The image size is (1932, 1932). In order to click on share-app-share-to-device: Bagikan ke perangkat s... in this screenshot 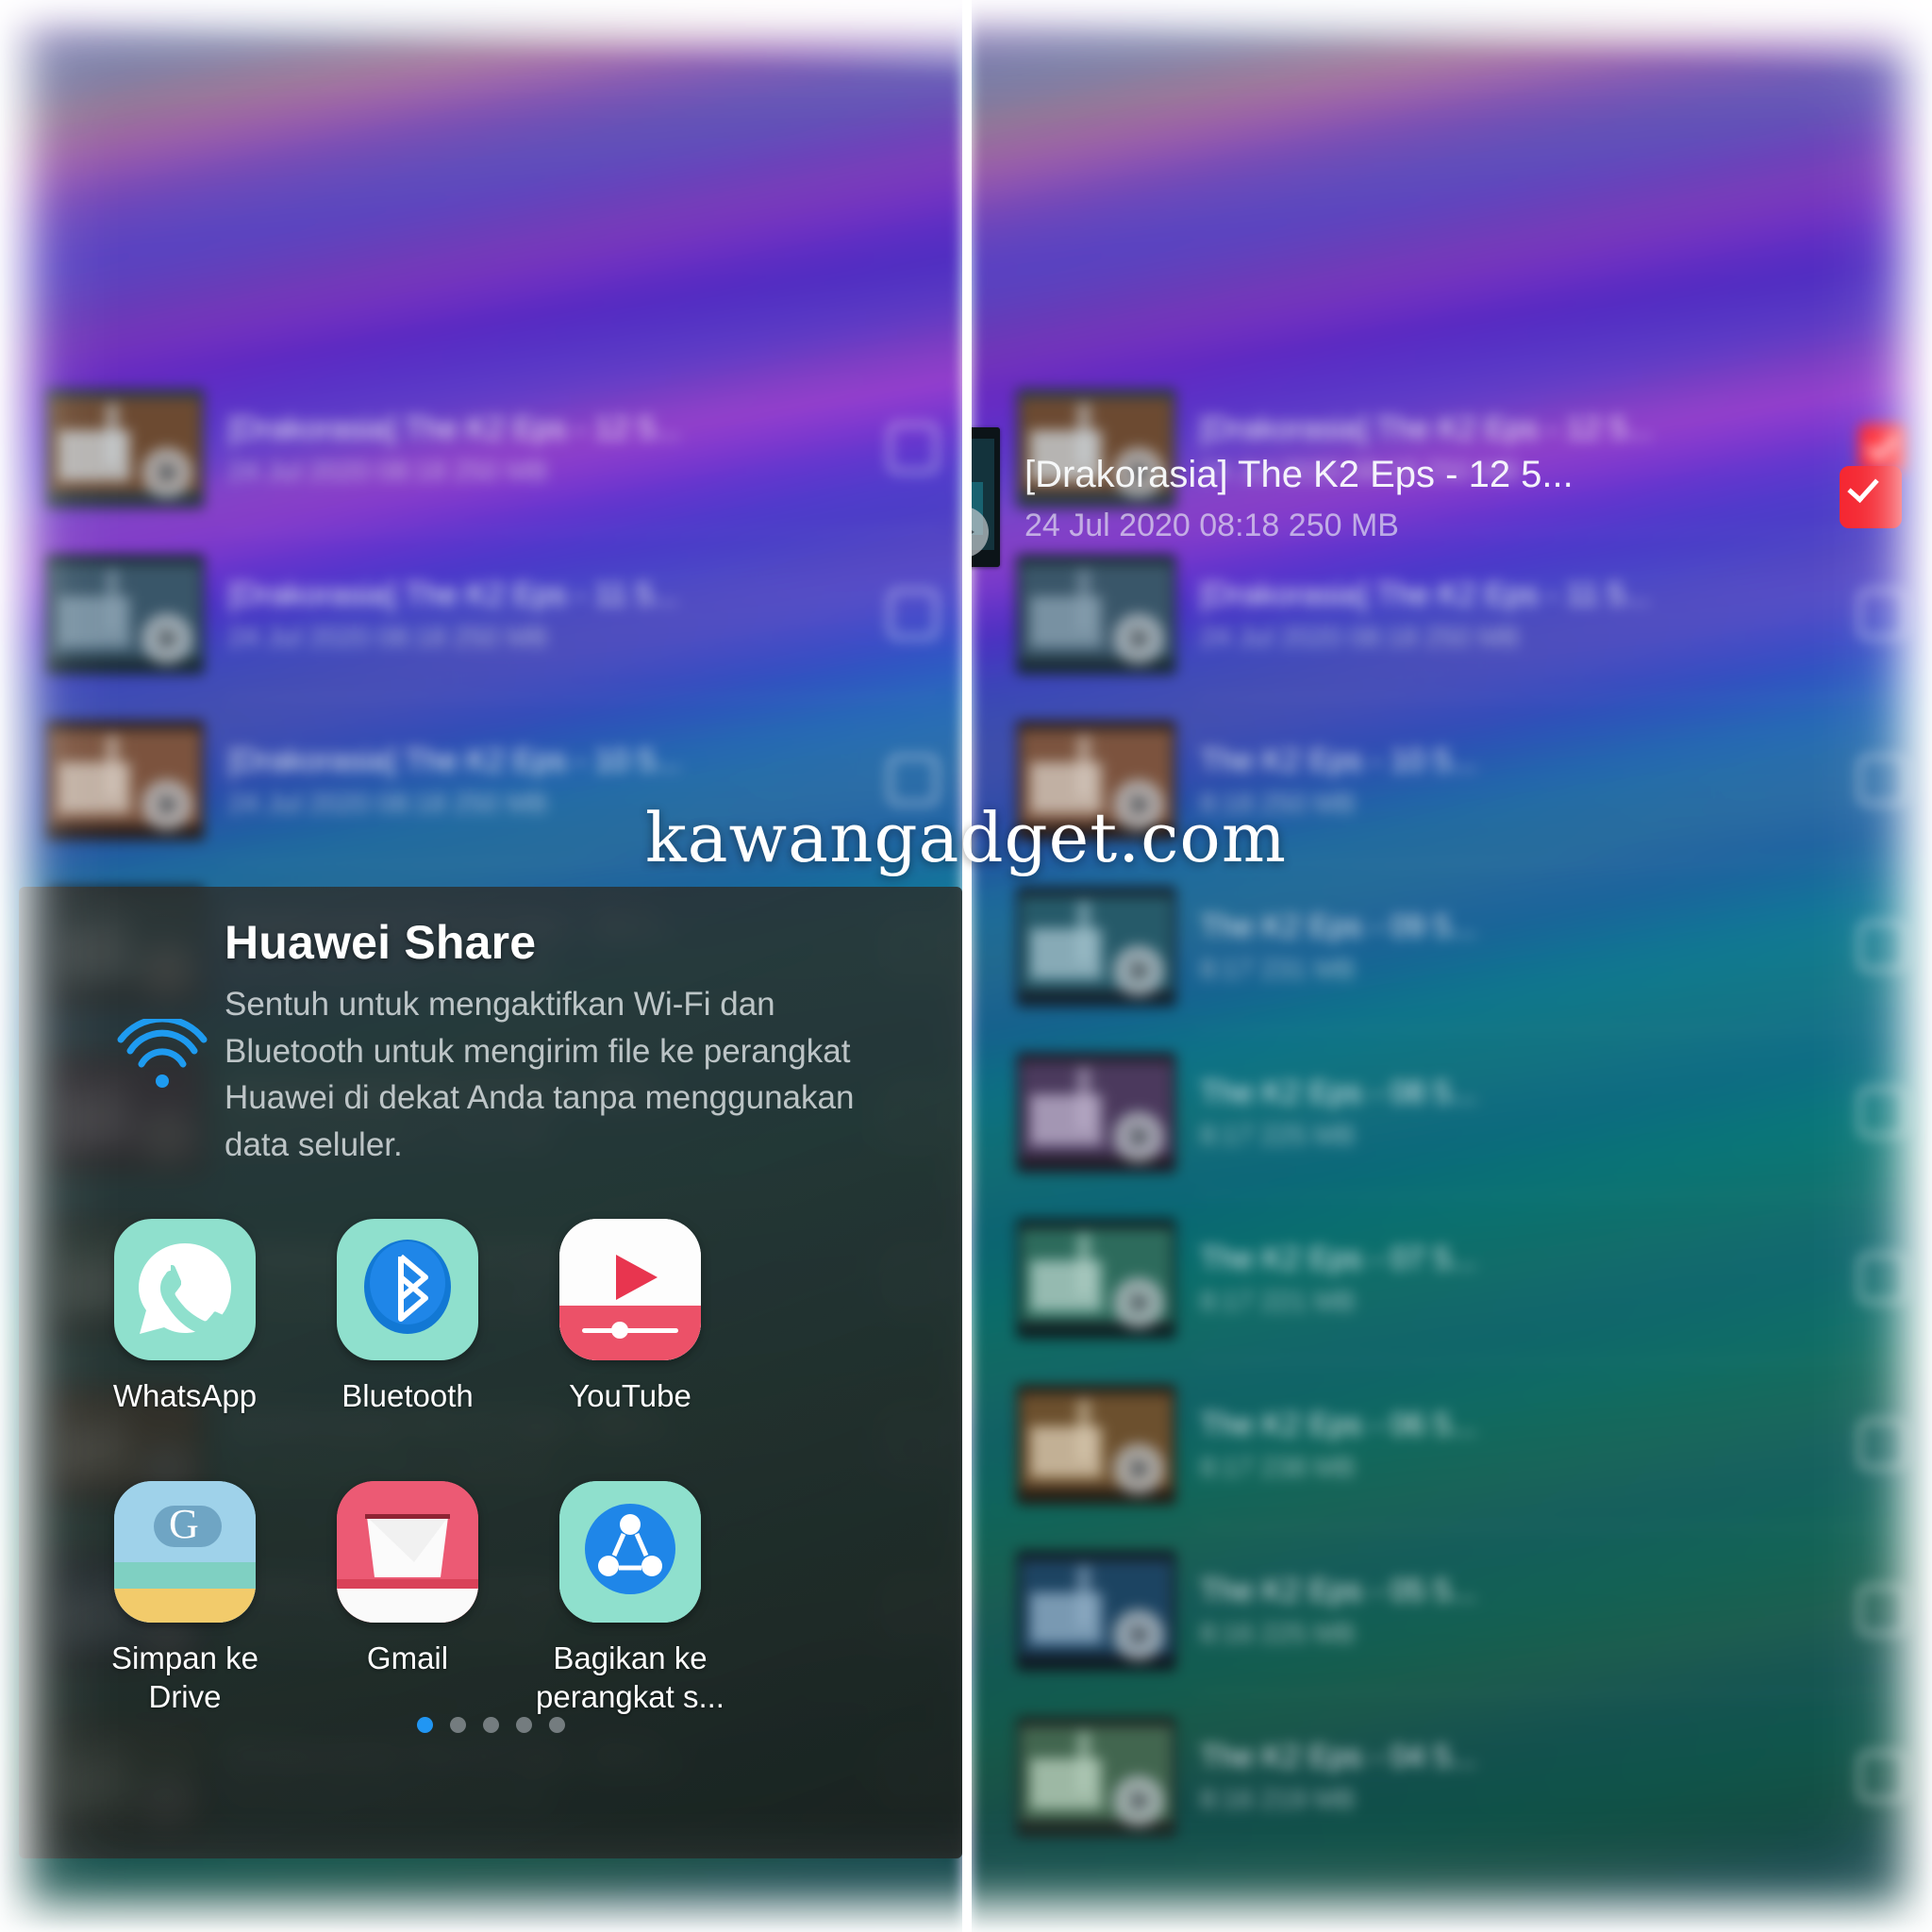, I will do `click(630, 1598)`.